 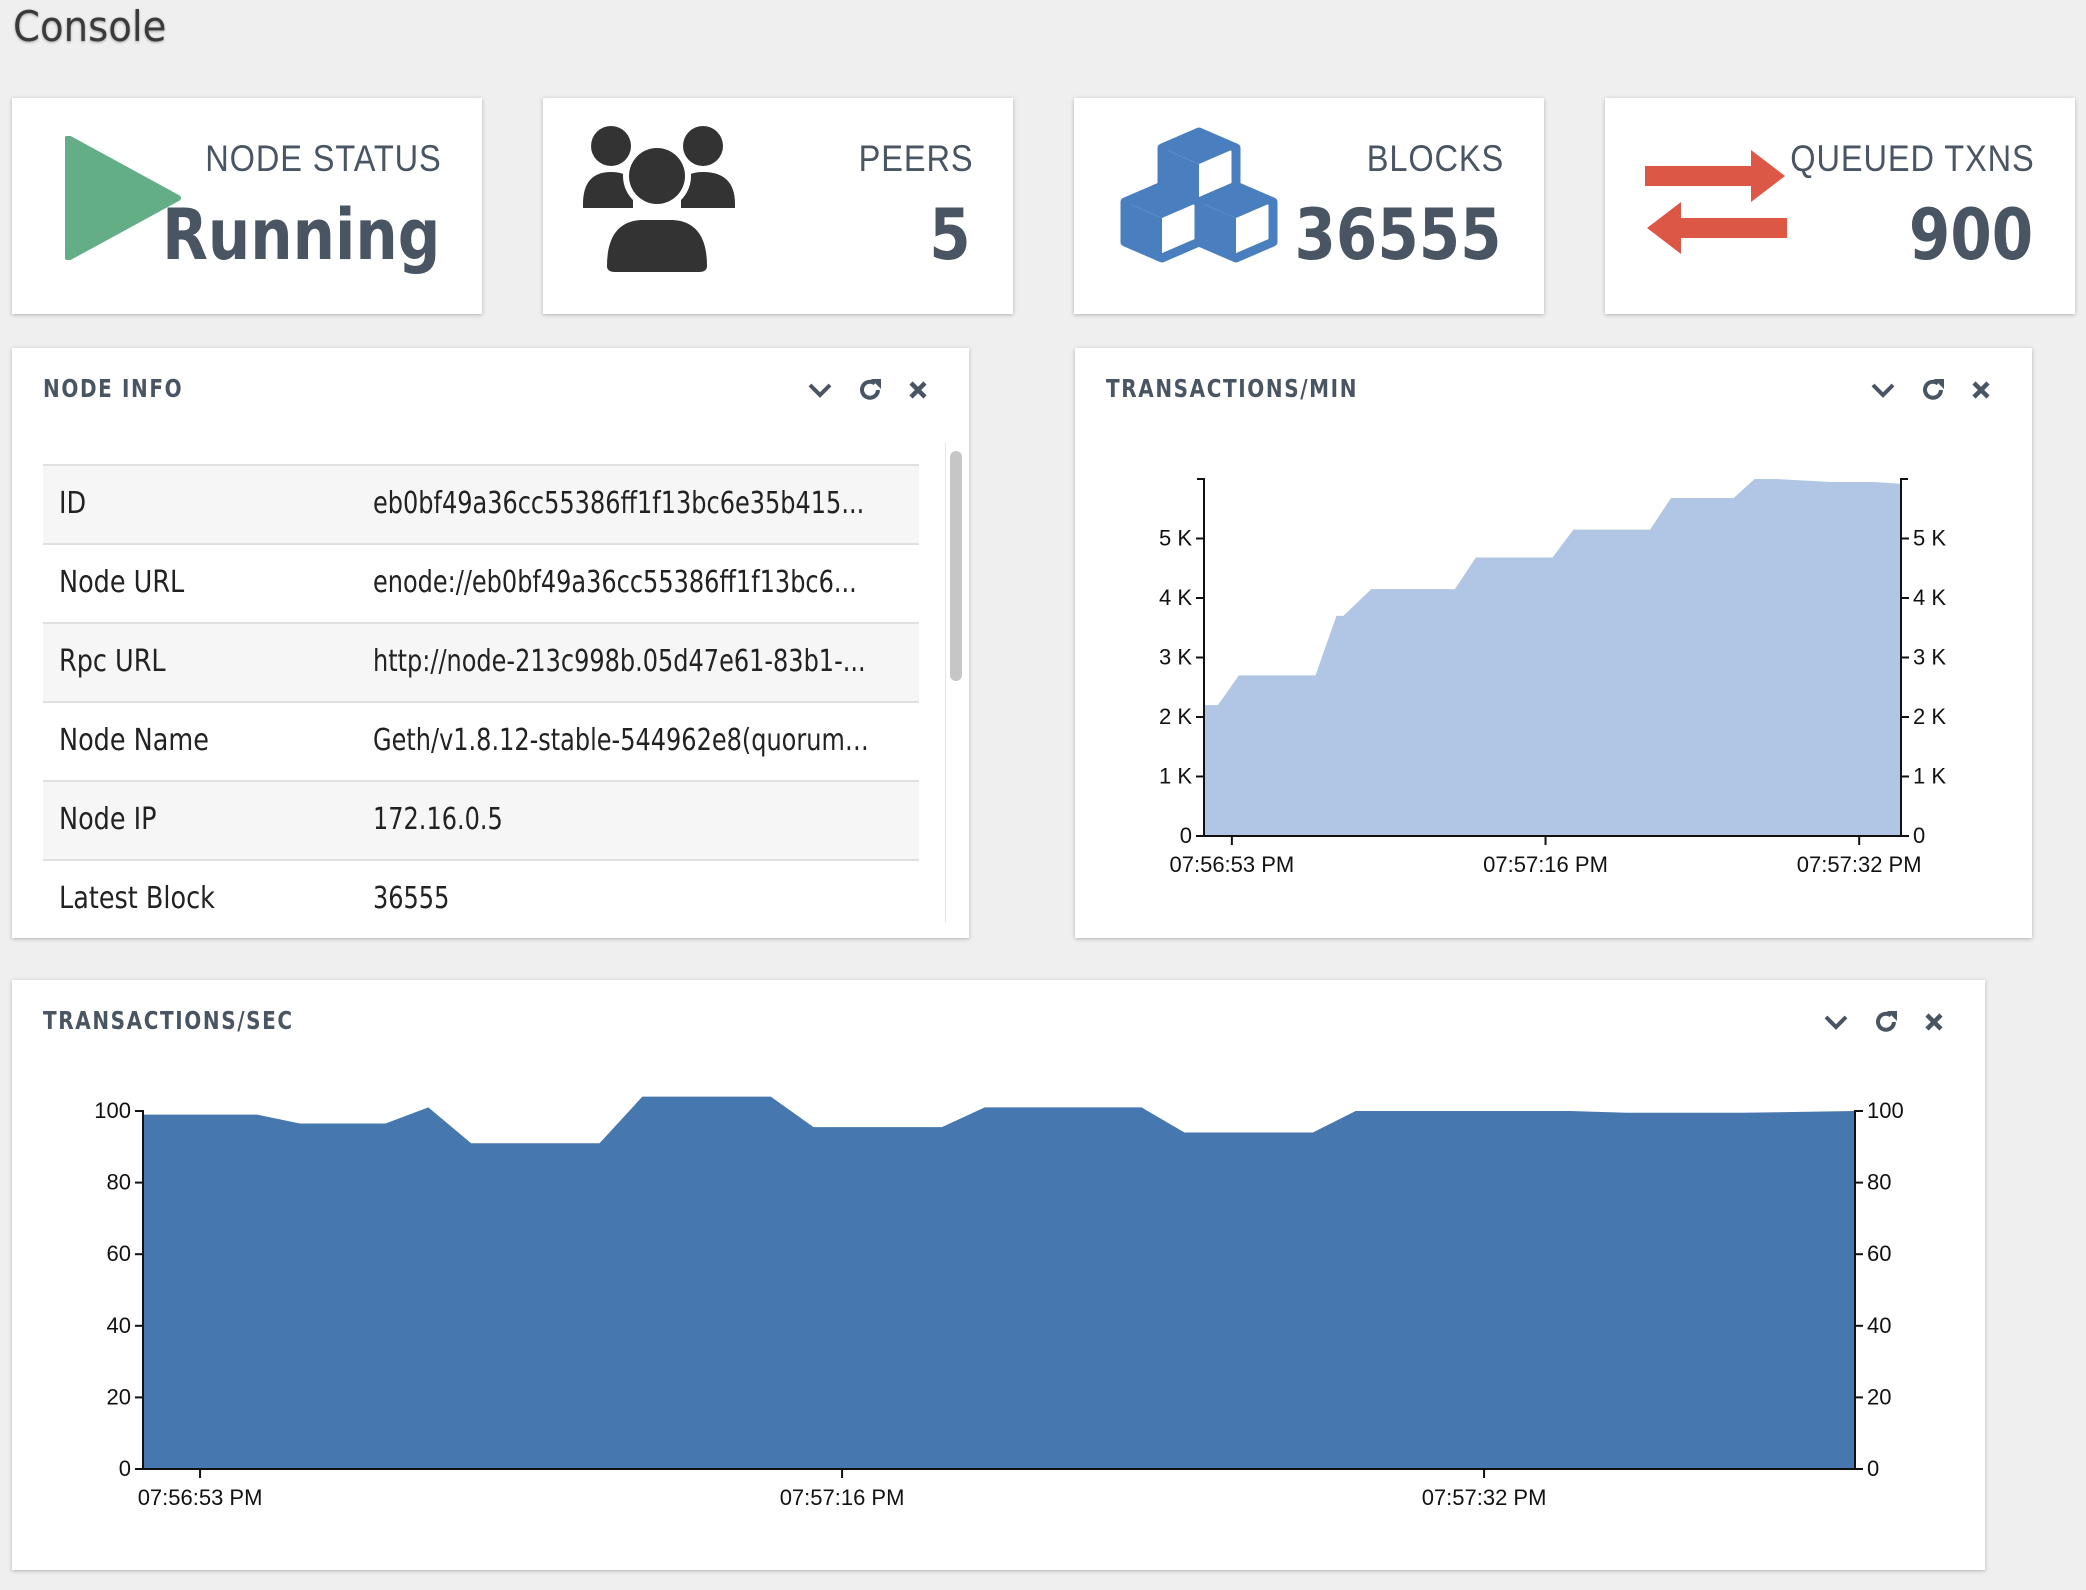 I want to click on row-key: Node IP, so click(x=108, y=819).